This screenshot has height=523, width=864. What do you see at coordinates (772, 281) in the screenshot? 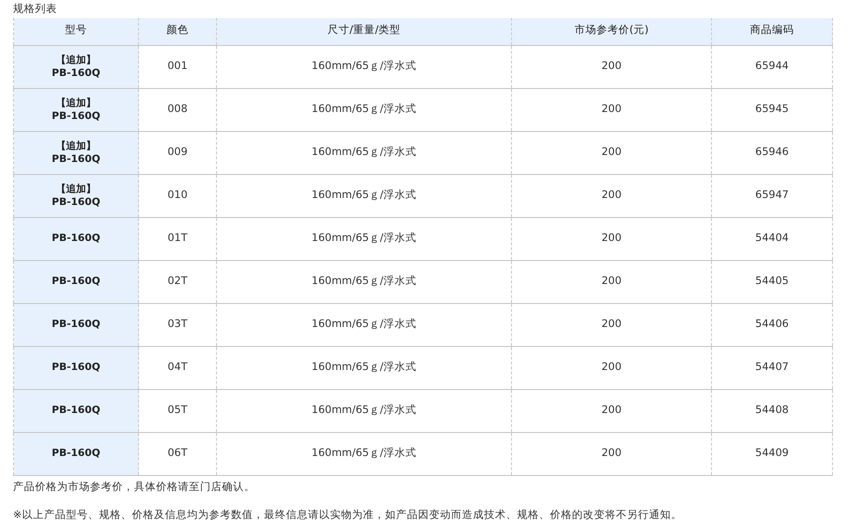
I see `table-cell: 54405` at bounding box center [772, 281].